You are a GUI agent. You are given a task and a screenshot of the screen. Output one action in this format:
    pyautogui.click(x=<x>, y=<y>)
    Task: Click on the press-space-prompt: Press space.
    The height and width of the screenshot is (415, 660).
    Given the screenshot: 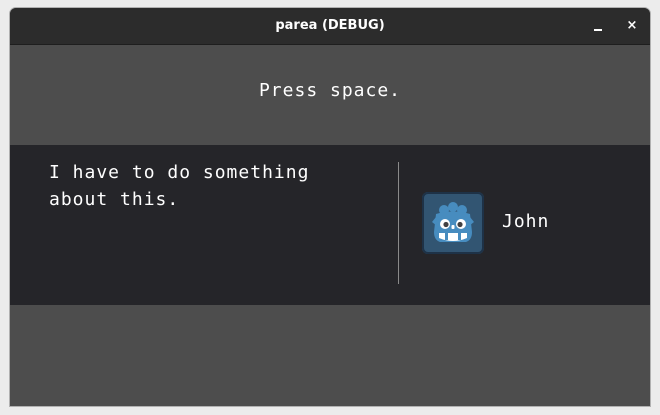 What is the action you would take?
    pyautogui.click(x=330, y=90)
    